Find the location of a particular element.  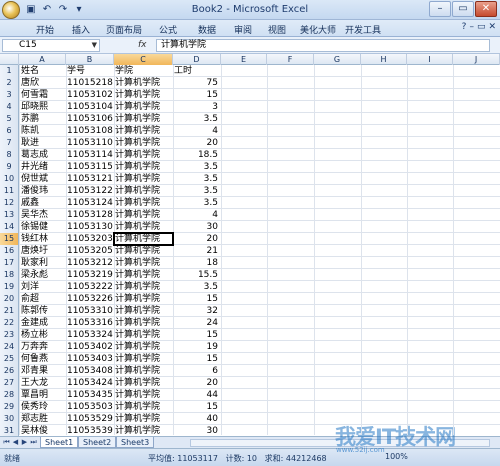

cell-hours: 18.5 is located at coordinates (196, 155).